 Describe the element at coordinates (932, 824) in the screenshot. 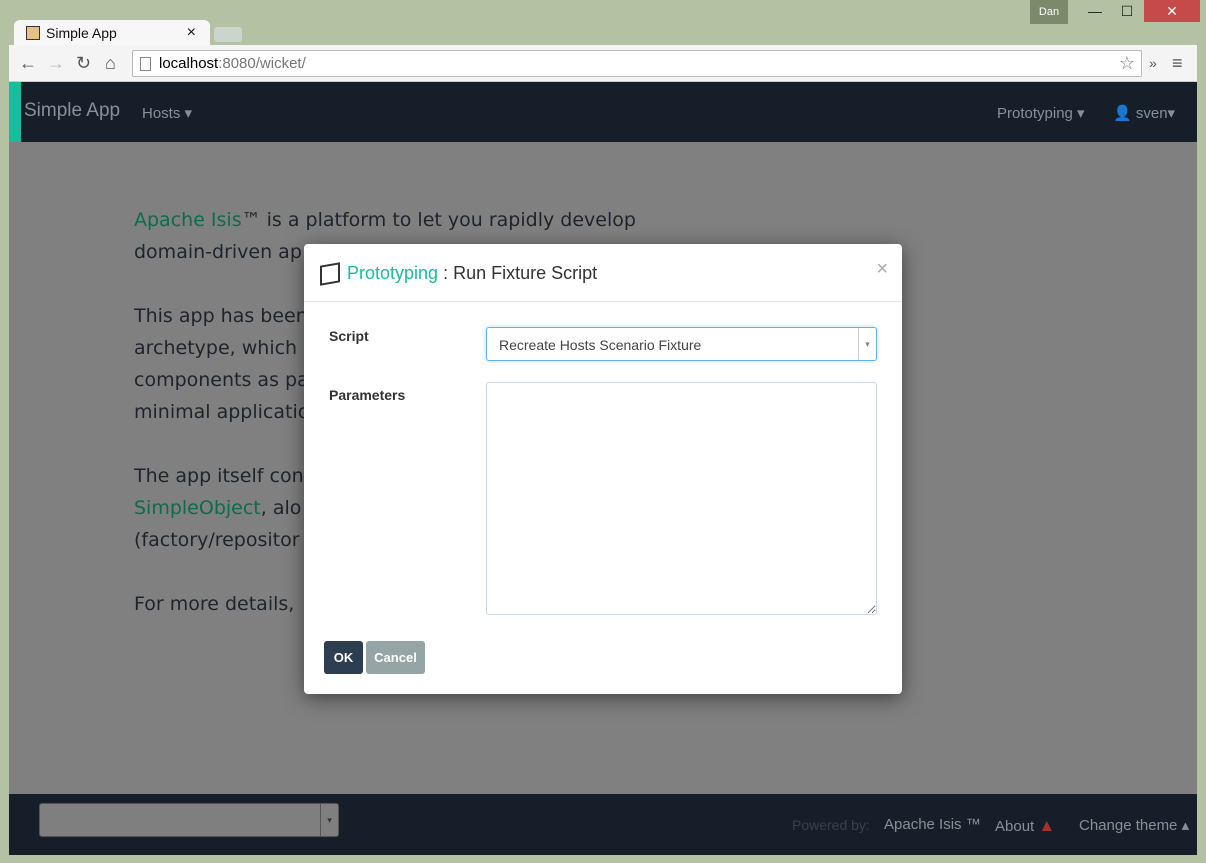

I see `apache-isis-footer-link: Apache Isis ™` at that location.